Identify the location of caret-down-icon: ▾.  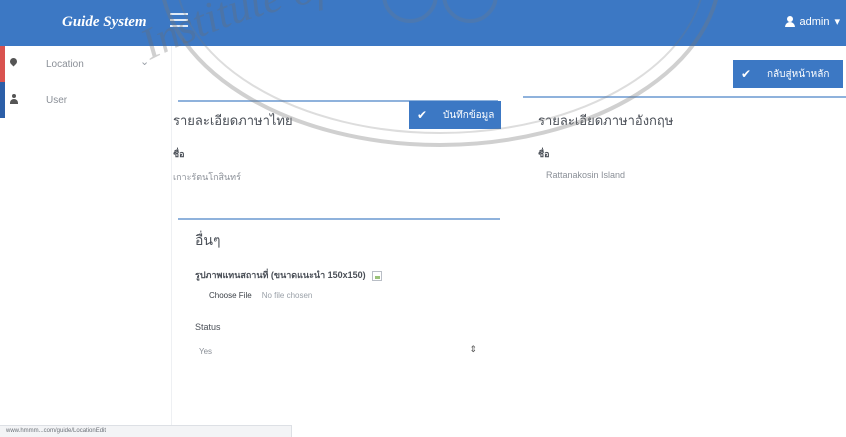
(837, 22).